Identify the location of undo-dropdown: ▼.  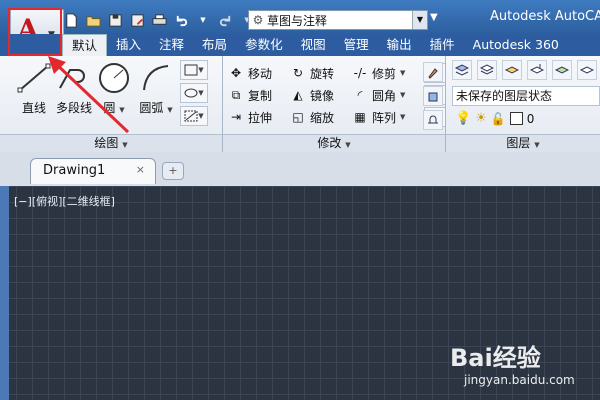
(203, 20).